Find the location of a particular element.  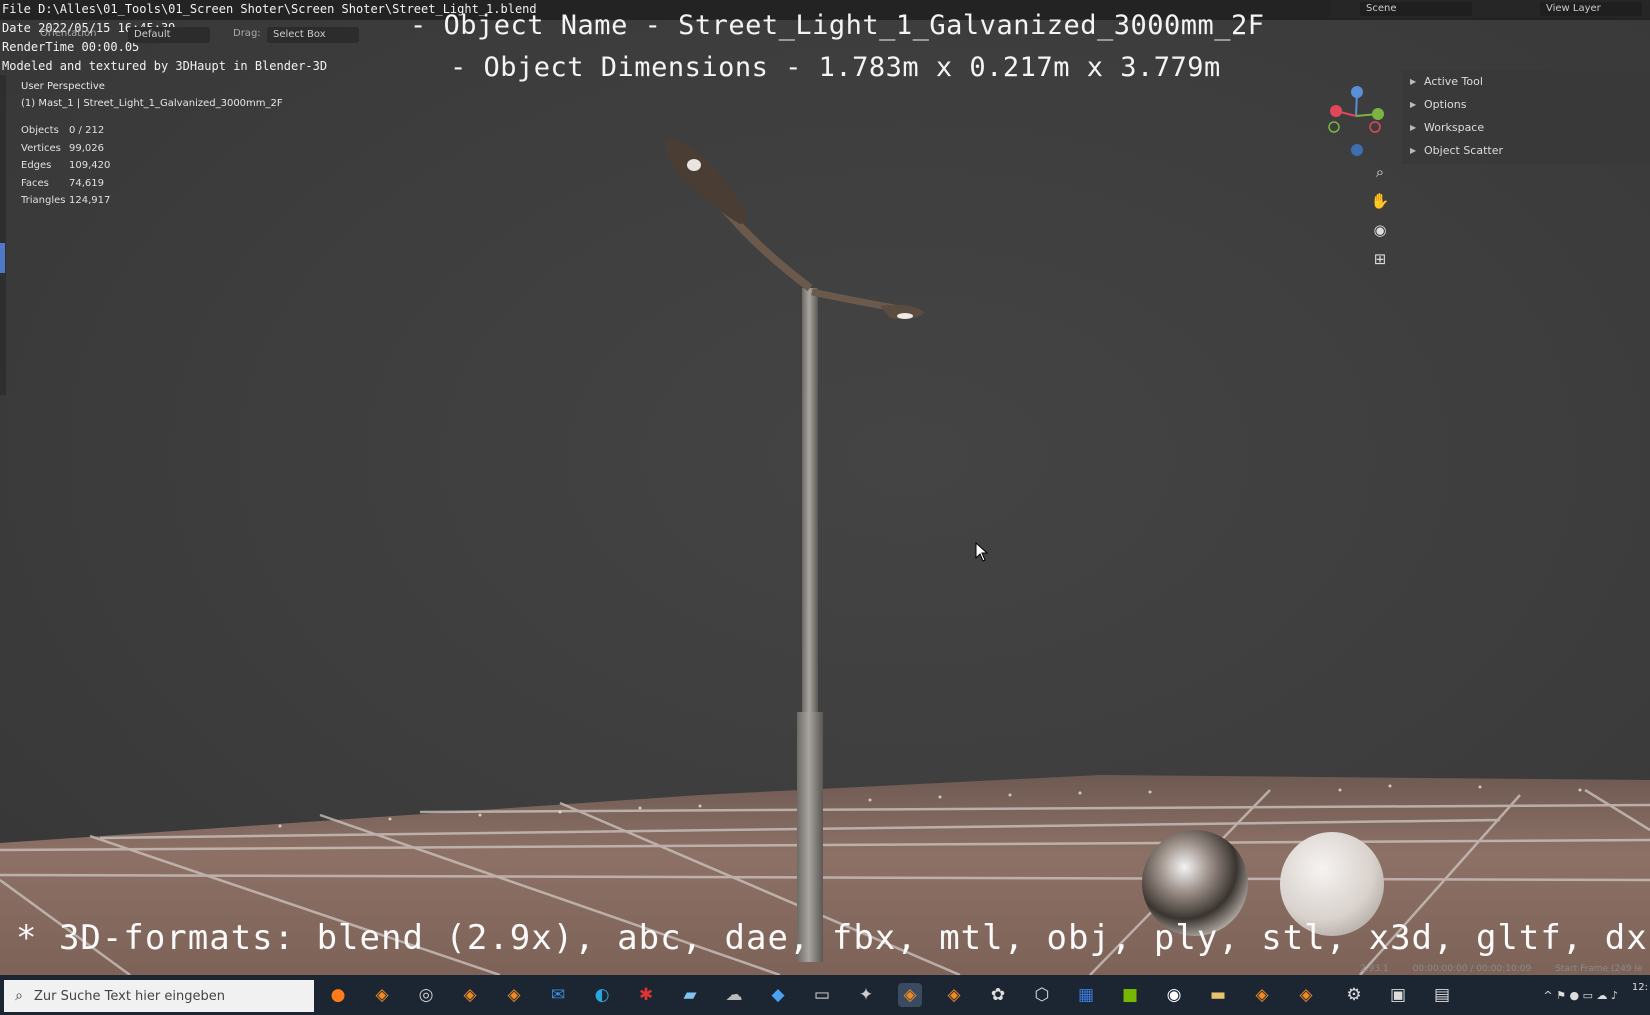

stat-row: Objects 0 / 212 is located at coordinates (65, 134).